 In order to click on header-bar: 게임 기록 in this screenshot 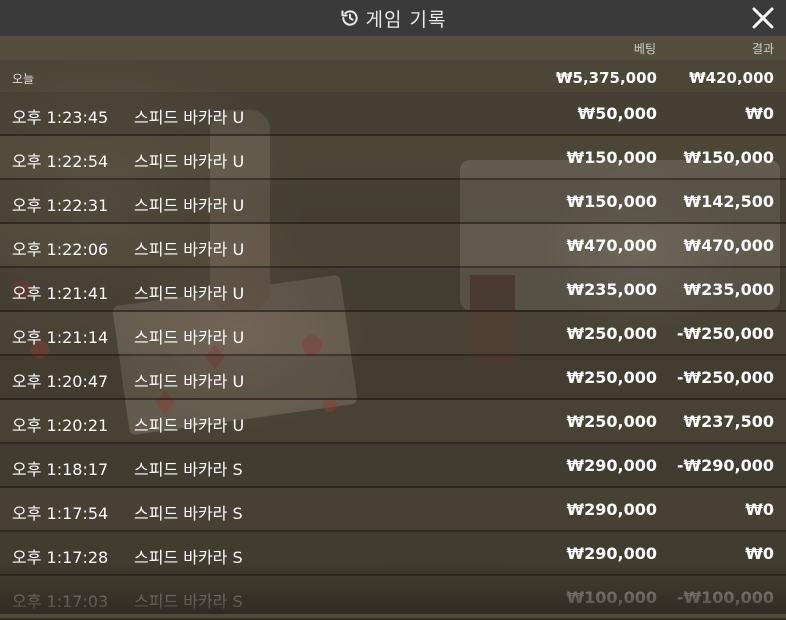, I will do `click(393, 18)`.